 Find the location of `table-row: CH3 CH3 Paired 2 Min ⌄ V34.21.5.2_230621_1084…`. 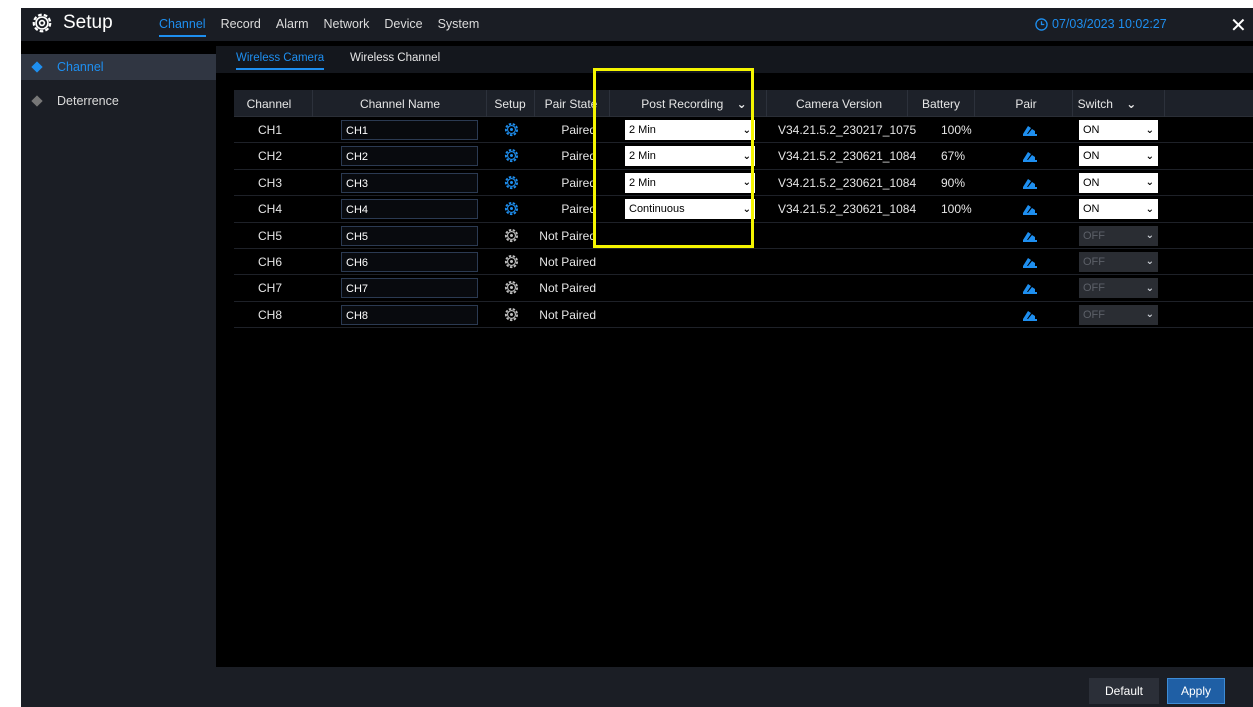

table-row: CH3 CH3 Paired 2 Min ⌄ V34.21.5.2_230621_1084… is located at coordinates (743, 183).